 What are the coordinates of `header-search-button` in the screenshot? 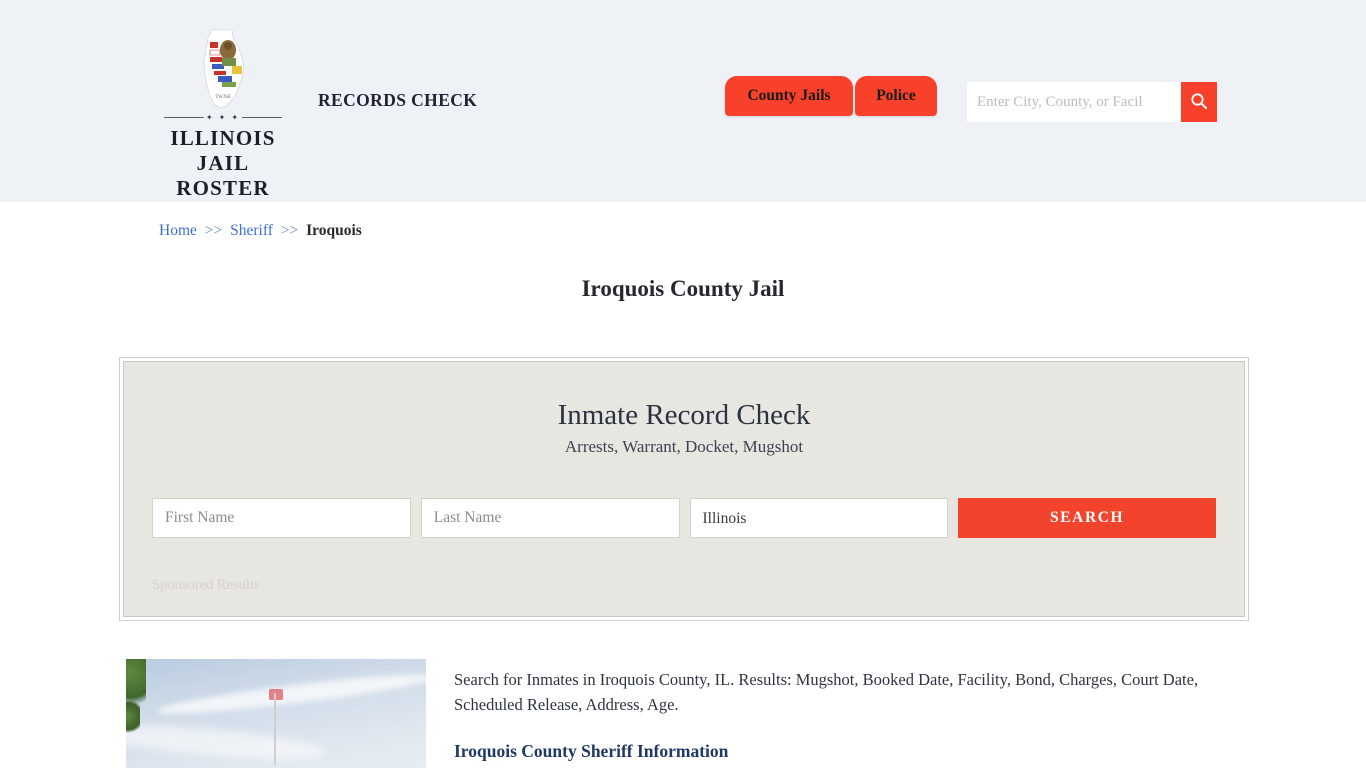 It's located at (1199, 102).